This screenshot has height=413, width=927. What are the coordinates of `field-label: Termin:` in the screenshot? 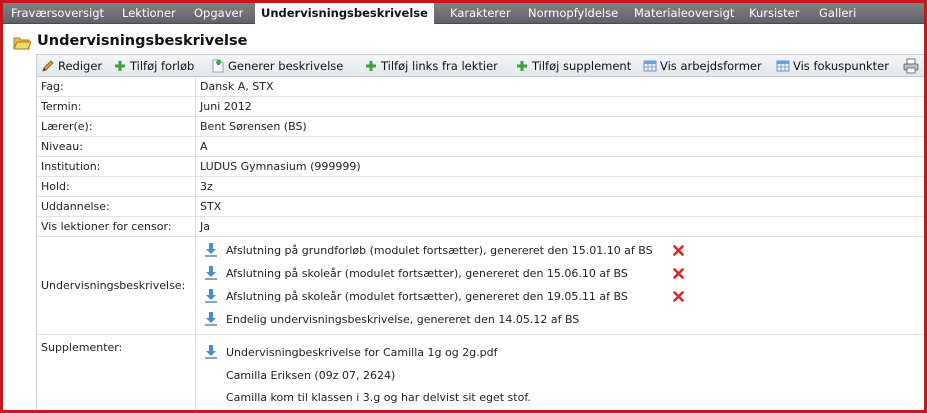 It's located at (61, 106).